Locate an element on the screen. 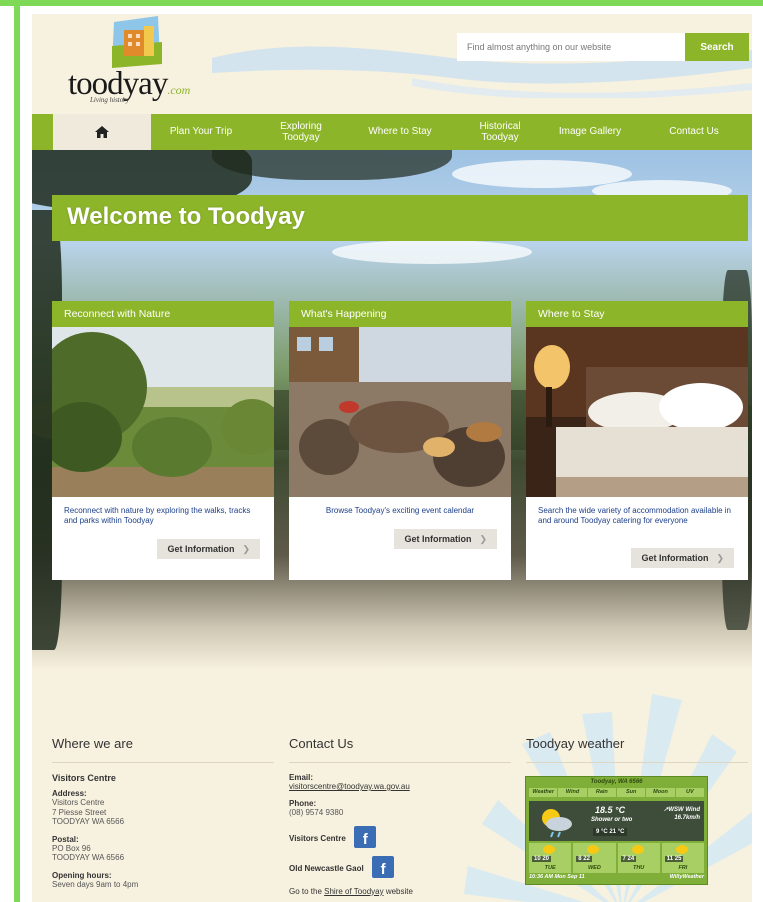 This screenshot has width=763, height=902. forecast-day-name: THU is located at coordinates (638, 868).